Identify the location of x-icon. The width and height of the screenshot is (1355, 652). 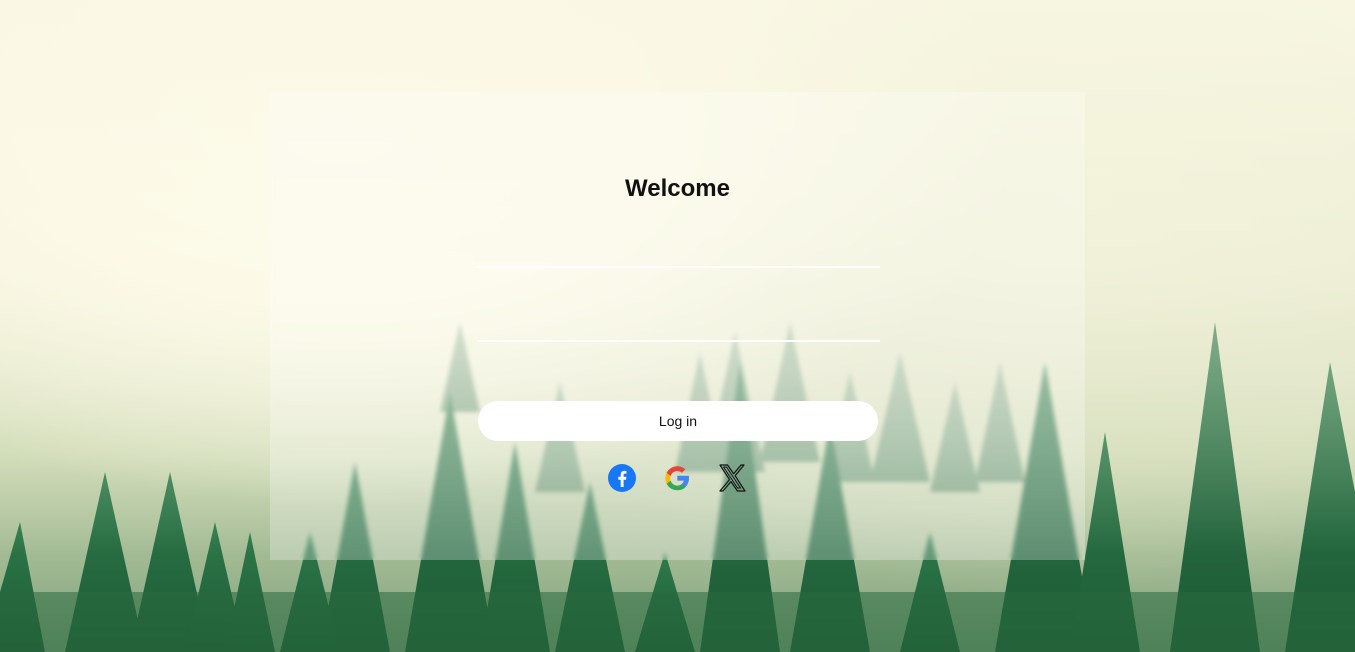
(732, 478).